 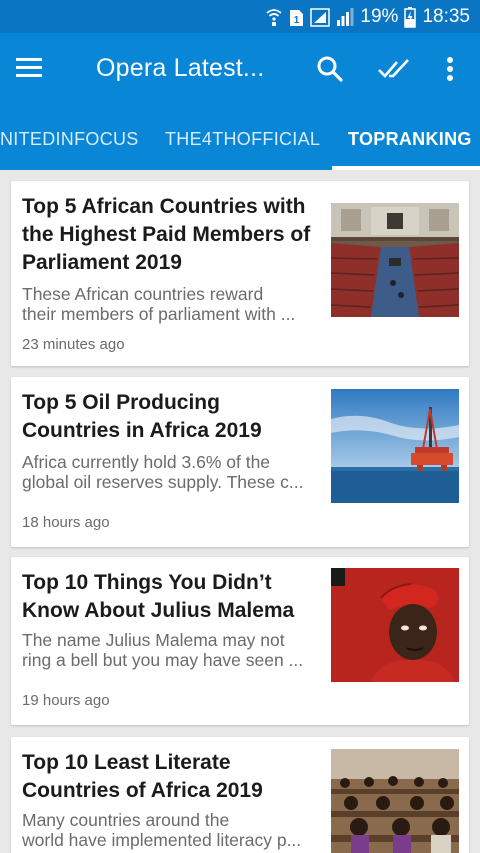 I want to click on more-vert-icon, so click(x=450, y=71).